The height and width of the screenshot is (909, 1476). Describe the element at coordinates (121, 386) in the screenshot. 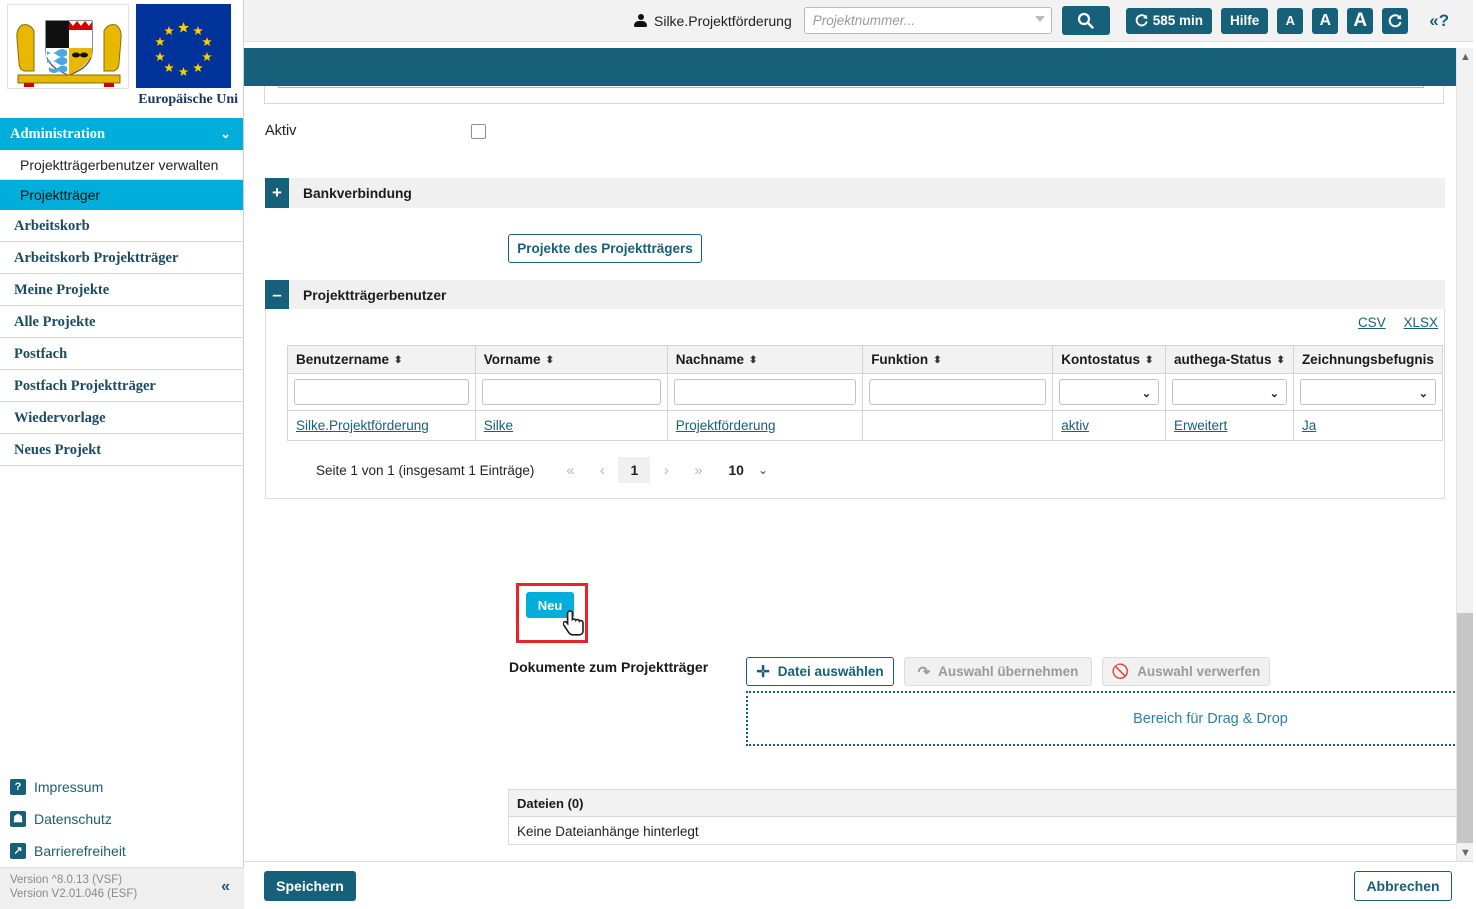

I see `sidebar-item-postfach-projekttraeger: Postfach Projektträger` at that location.